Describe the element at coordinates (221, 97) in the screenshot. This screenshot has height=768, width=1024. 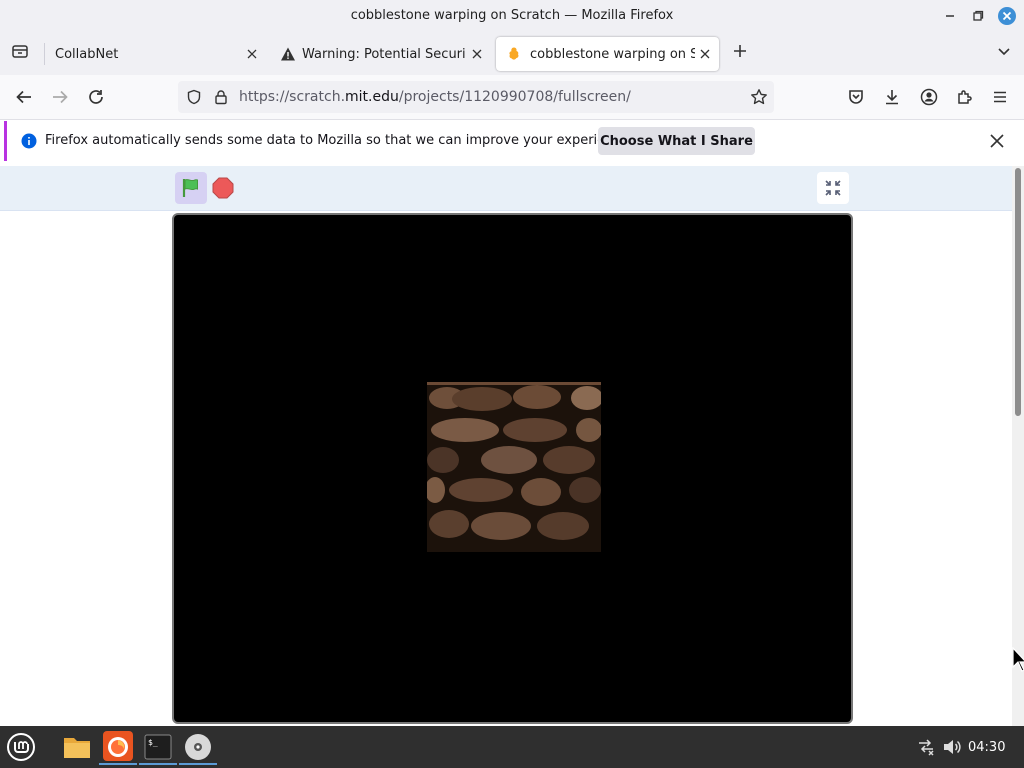
I see `lock-icon` at that location.